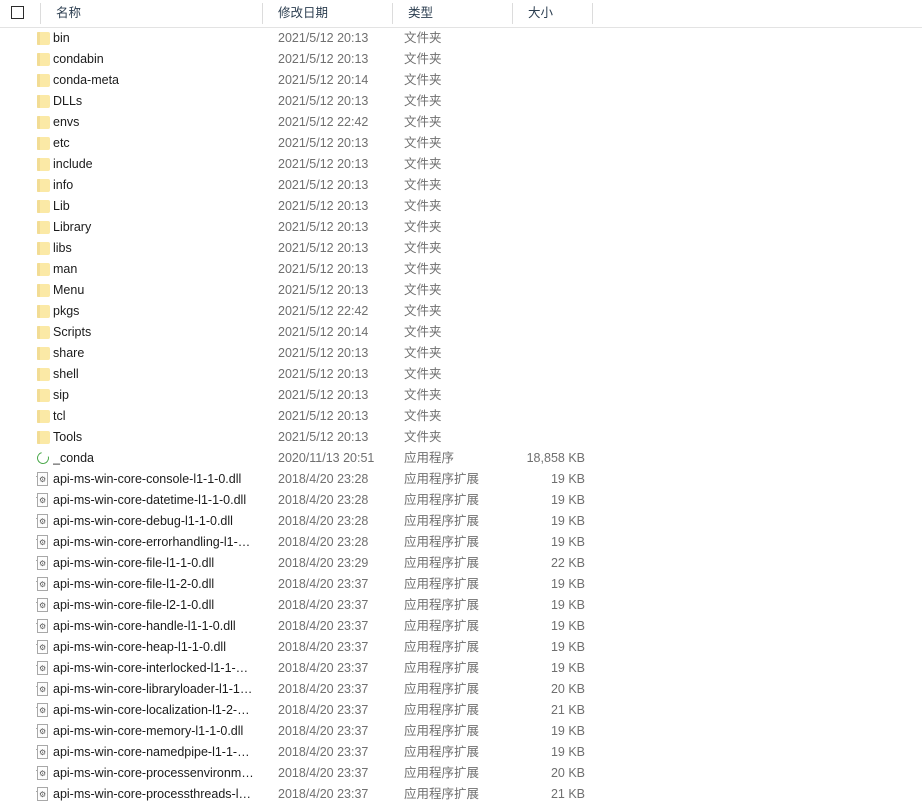  What do you see at coordinates (155, 80) in the screenshot?
I see `file-name-cell: conda-meta` at bounding box center [155, 80].